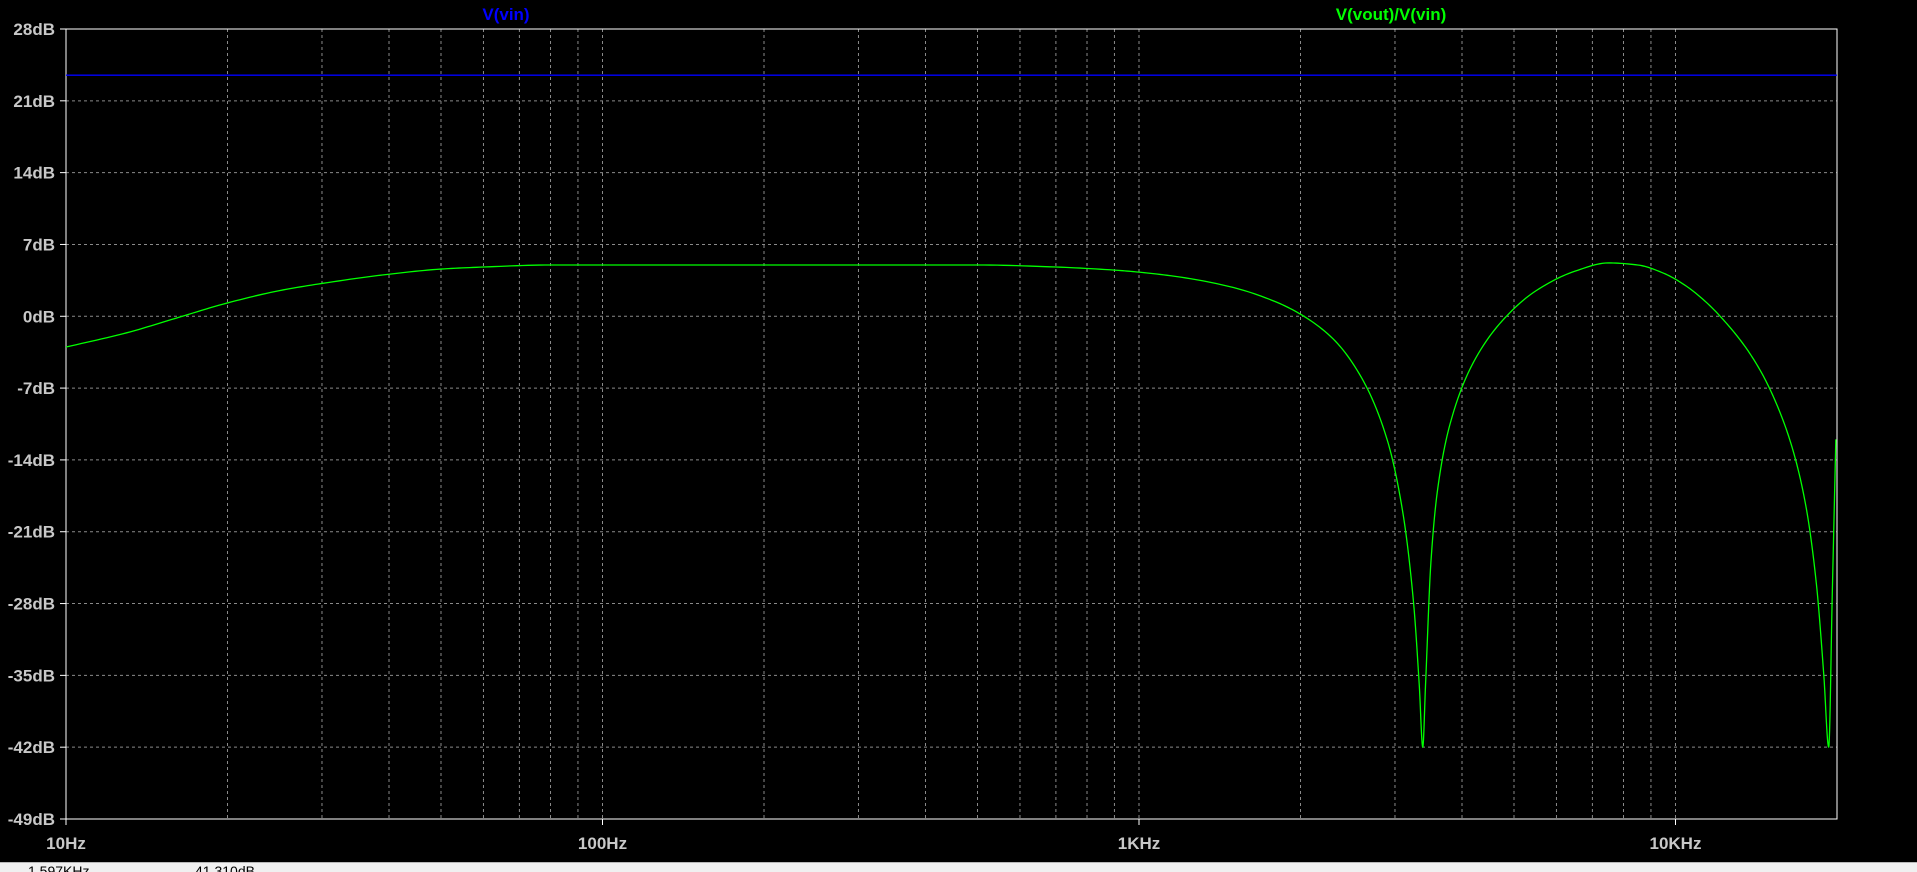 The image size is (1917, 872). What do you see at coordinates (31, 604) in the screenshot?
I see `y-tick-label: -28dB` at bounding box center [31, 604].